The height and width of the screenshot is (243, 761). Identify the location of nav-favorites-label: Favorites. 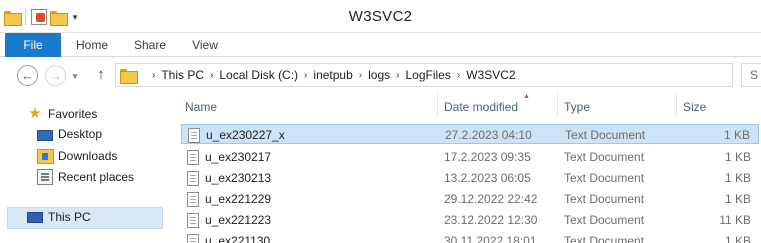
(73, 114).